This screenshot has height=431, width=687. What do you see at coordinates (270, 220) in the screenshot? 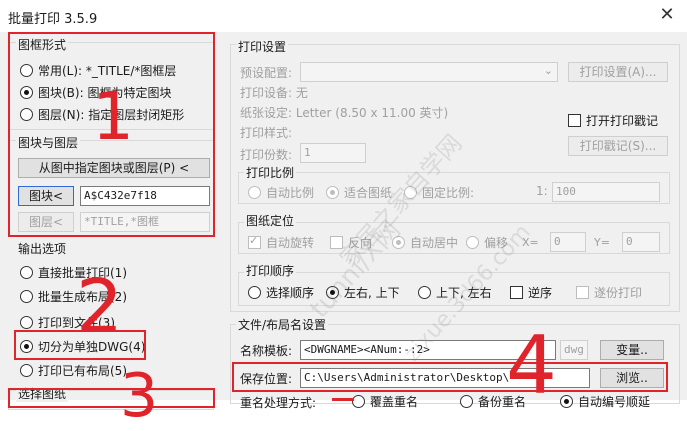
I see `position-label: 图纸定位` at bounding box center [270, 220].